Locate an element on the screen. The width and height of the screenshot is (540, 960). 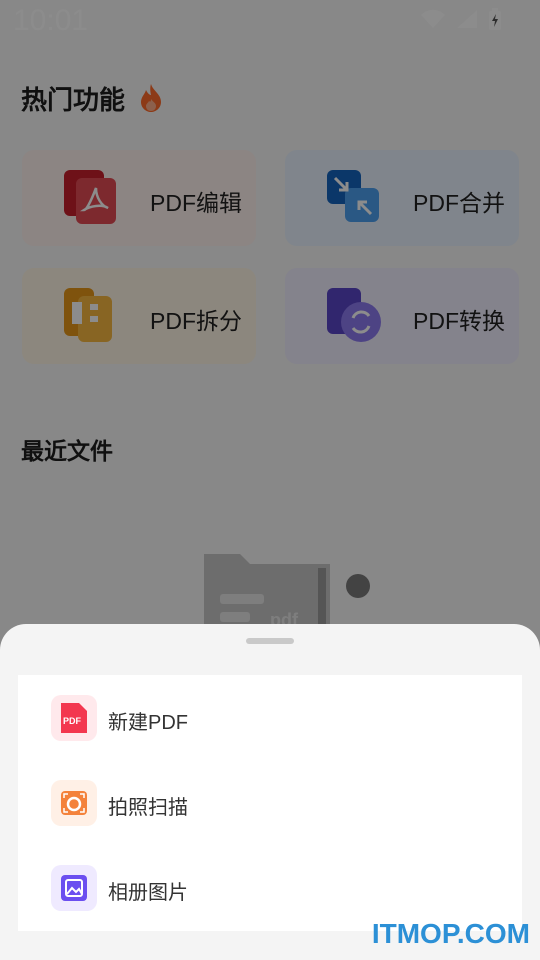
camera-scan-icon is located at coordinates (74, 803).